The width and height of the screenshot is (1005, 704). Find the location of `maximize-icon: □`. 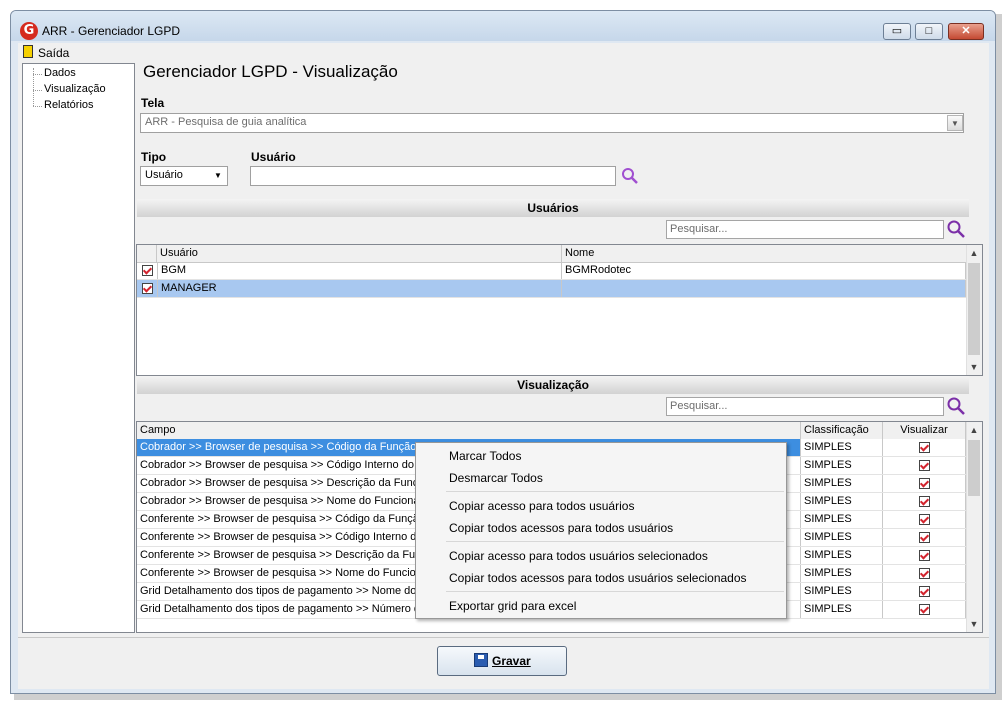

maximize-icon: □ is located at coordinates (929, 31).